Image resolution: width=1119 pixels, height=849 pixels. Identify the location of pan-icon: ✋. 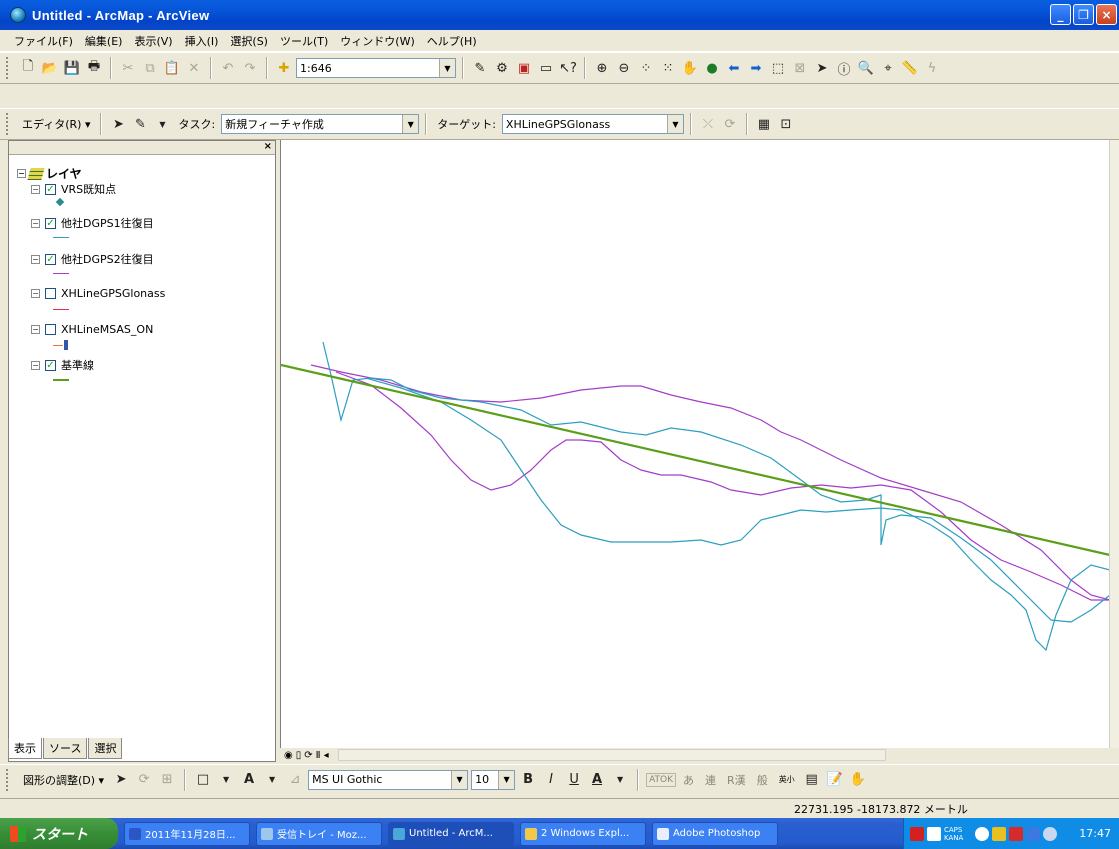
(690, 68).